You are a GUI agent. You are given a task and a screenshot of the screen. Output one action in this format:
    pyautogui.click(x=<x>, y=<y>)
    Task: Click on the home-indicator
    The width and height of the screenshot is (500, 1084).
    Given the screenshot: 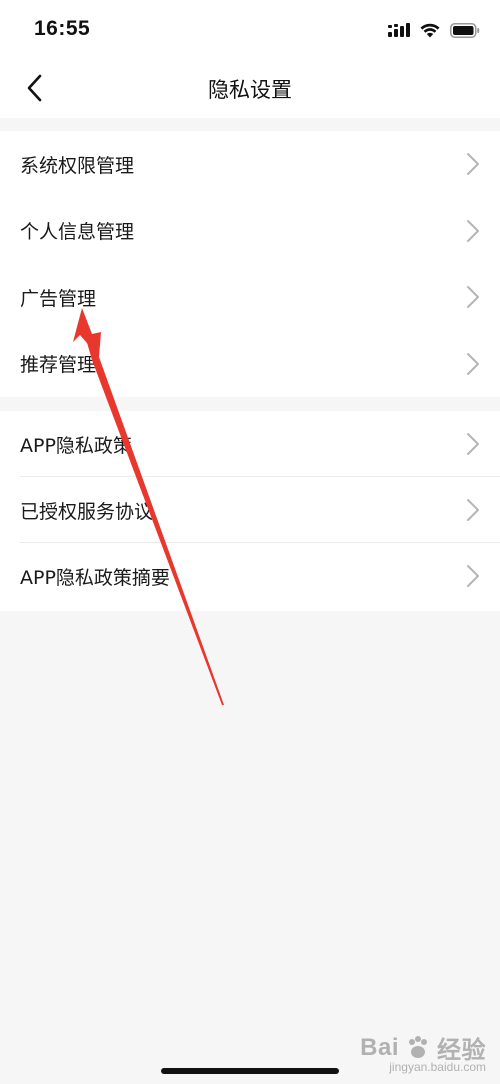 What is the action you would take?
    pyautogui.click(x=250, y=1071)
    